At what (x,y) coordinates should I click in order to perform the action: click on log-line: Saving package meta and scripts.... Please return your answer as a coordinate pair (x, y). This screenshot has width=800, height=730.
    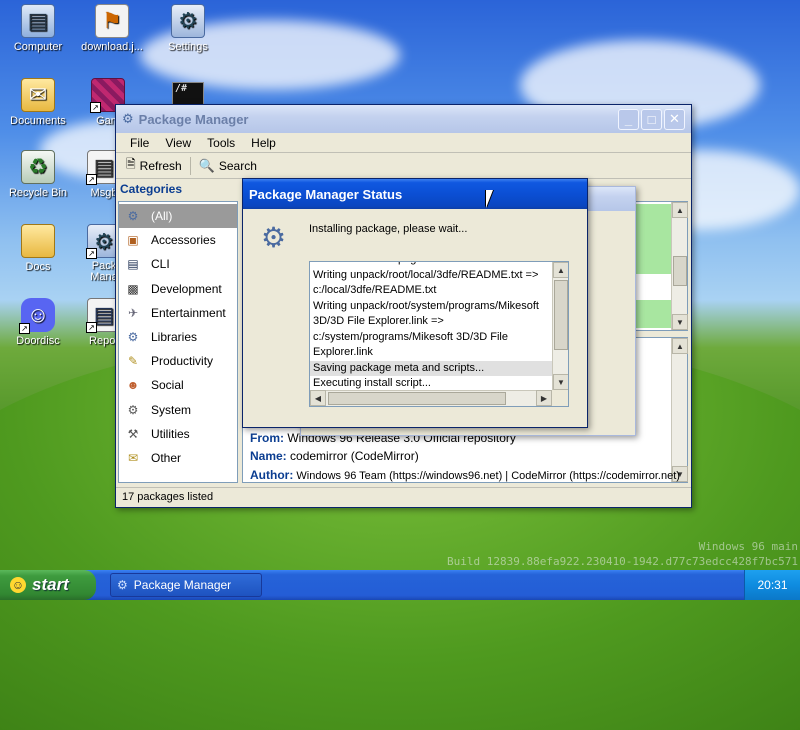
    Looking at the image, I should click on (431, 368).